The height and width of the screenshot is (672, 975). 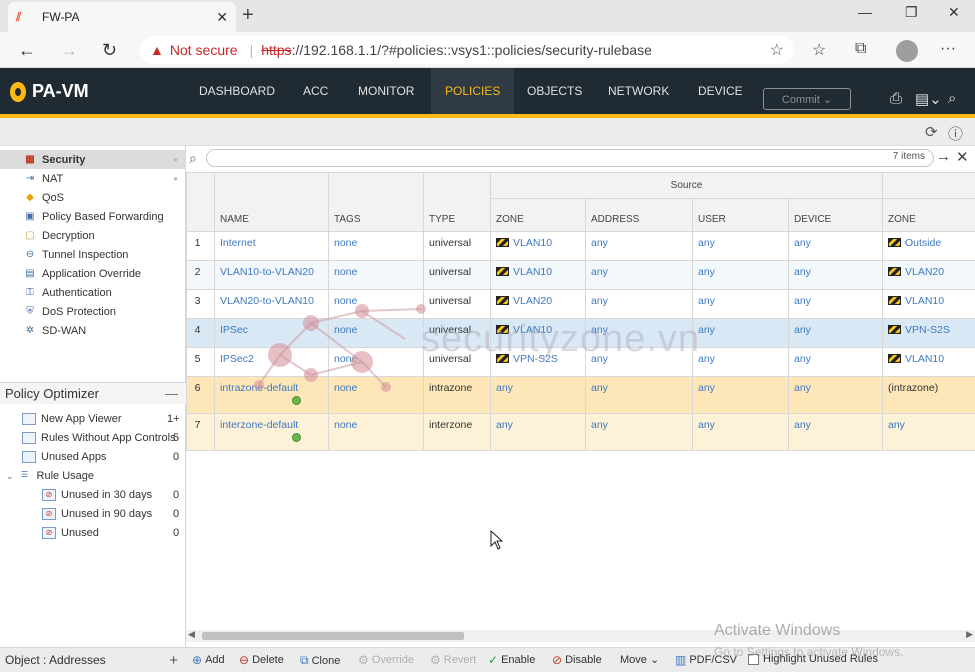 What do you see at coordinates (639, 215) in the screenshot?
I see `col-header-address: ADDRESS` at bounding box center [639, 215].